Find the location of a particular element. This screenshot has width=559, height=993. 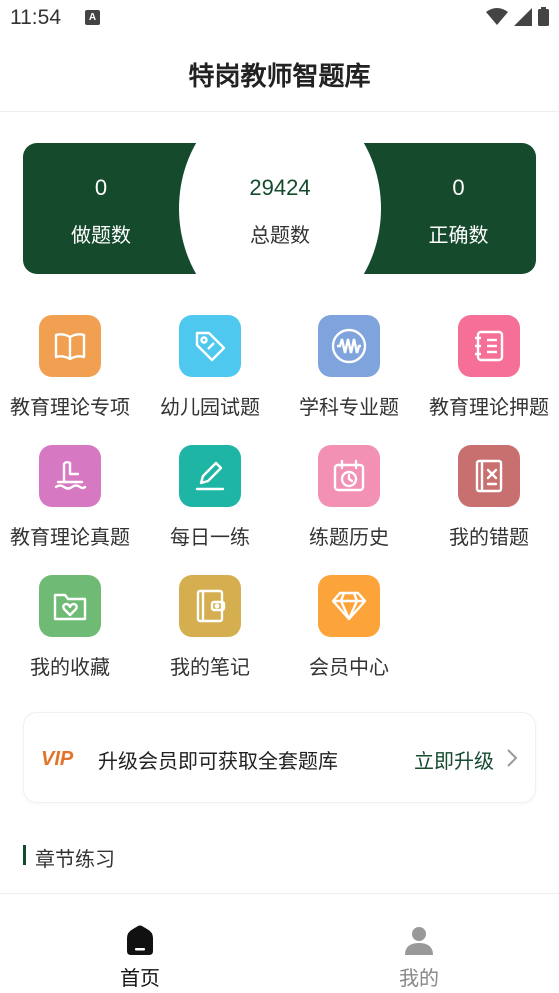

grid-item-subject: 学科专业题 is located at coordinates (349, 375).